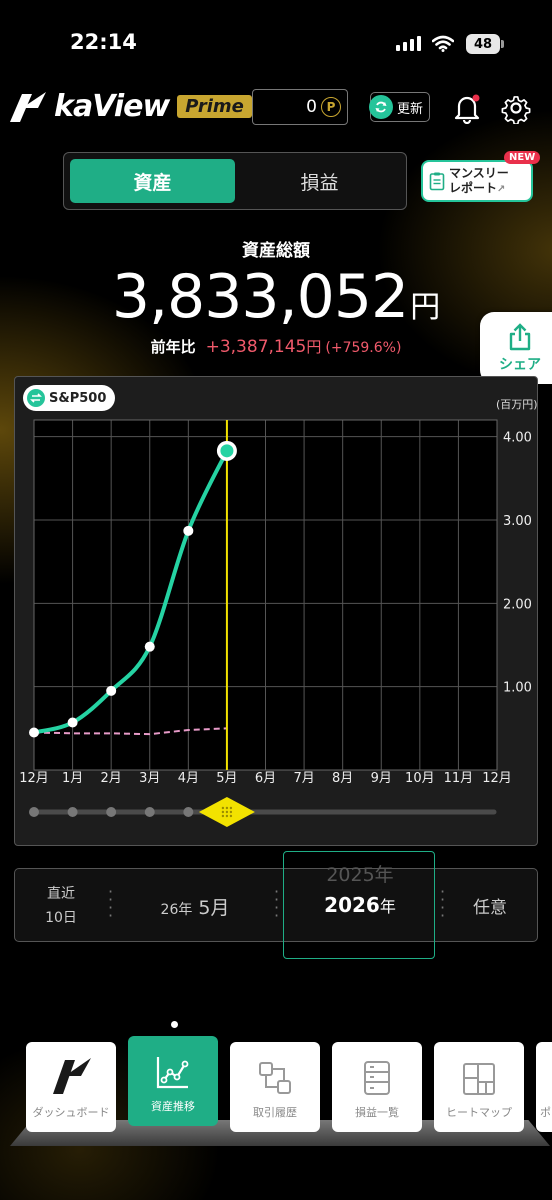 The width and height of the screenshot is (552, 1200). I want to click on nav-asset-trend-label: 資産推移, so click(173, 1106).